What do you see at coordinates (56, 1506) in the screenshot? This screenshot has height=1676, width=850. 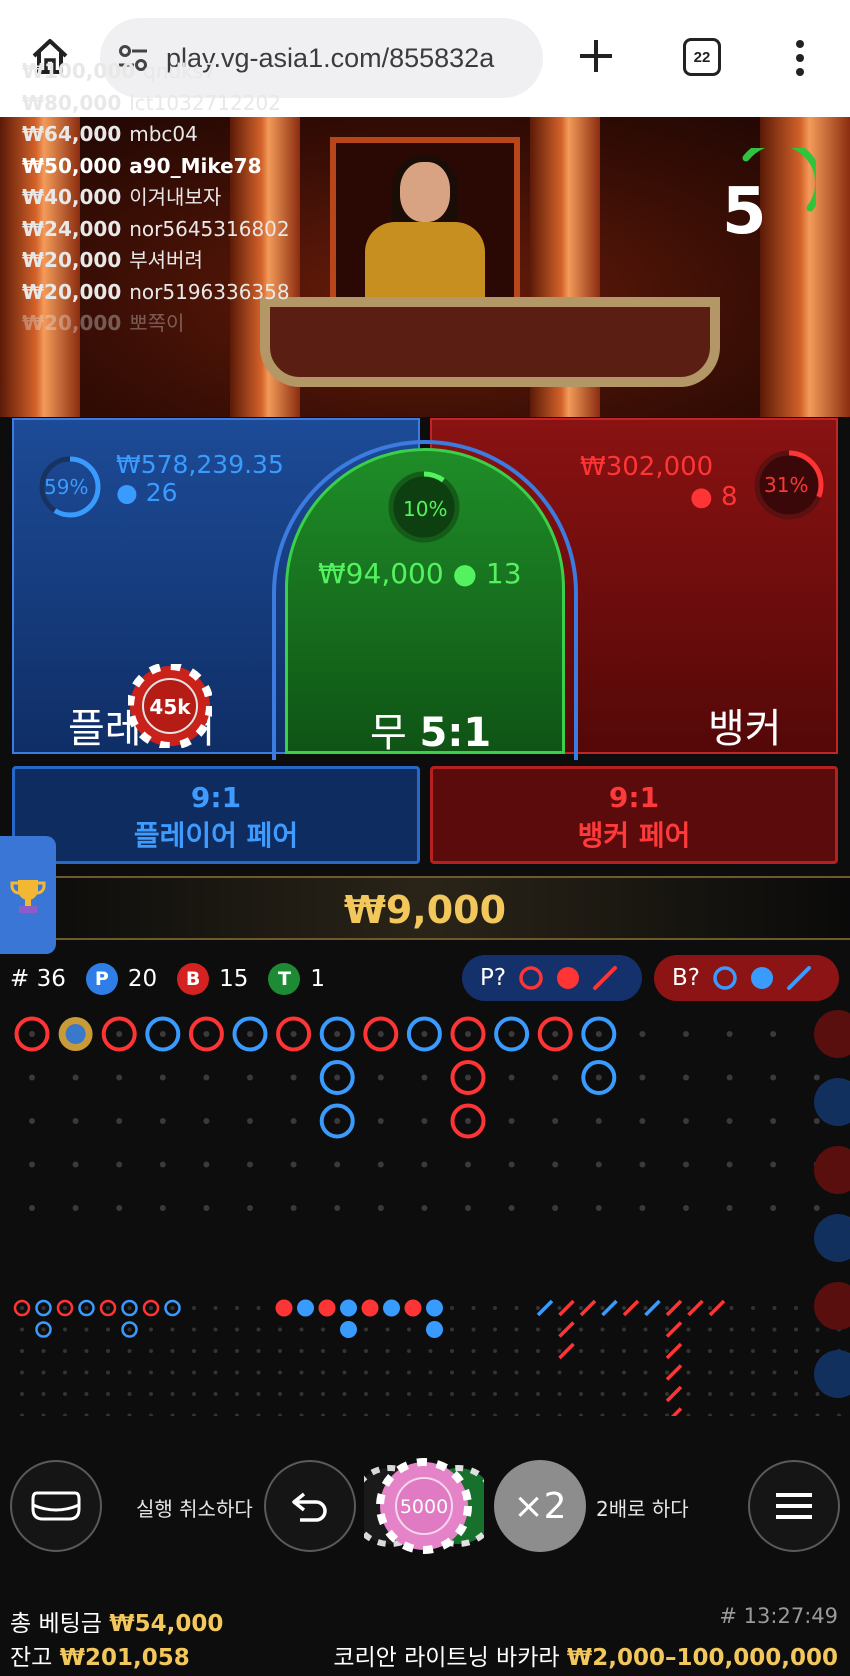 I see `lobby-button` at bounding box center [56, 1506].